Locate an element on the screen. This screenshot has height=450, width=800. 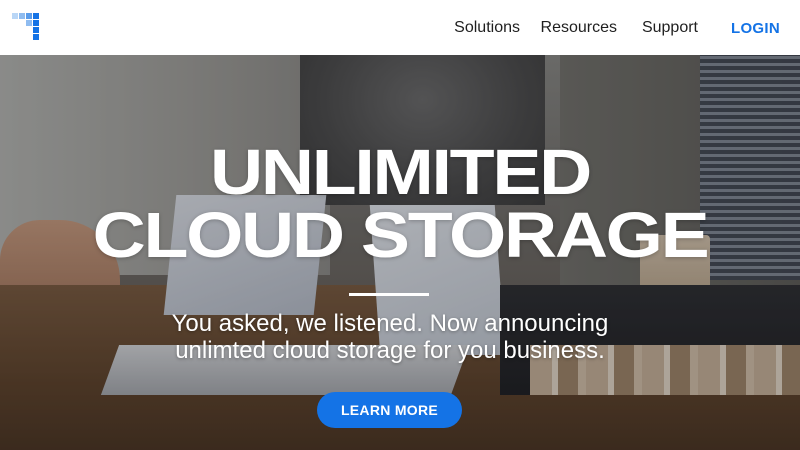
nav-solutions-link: Solutions is located at coordinates (487, 28).